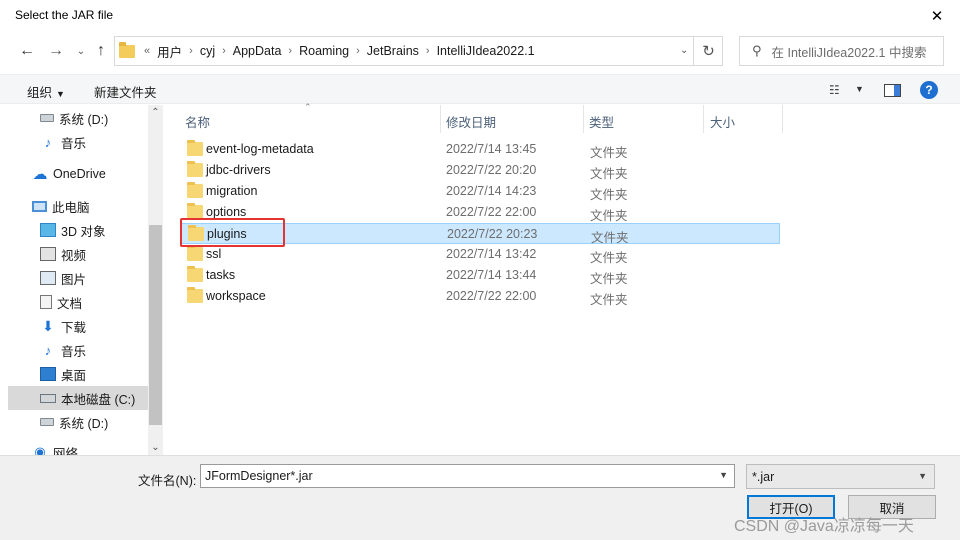 The width and height of the screenshot is (960, 540). I want to click on window-title: Select the JAR file, so click(64, 15).